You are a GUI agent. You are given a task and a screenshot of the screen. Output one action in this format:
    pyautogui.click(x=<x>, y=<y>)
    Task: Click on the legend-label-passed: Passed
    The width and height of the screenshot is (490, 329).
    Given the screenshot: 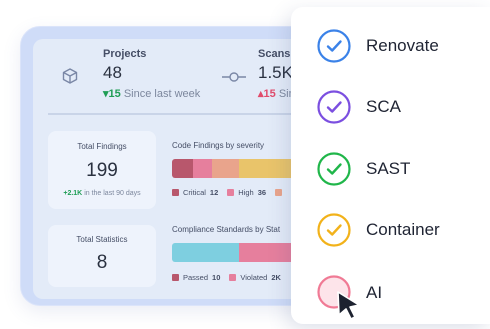 What is the action you would take?
    pyautogui.click(x=196, y=277)
    